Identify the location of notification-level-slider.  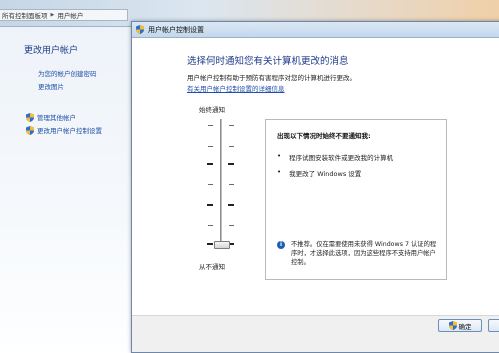
(222, 184).